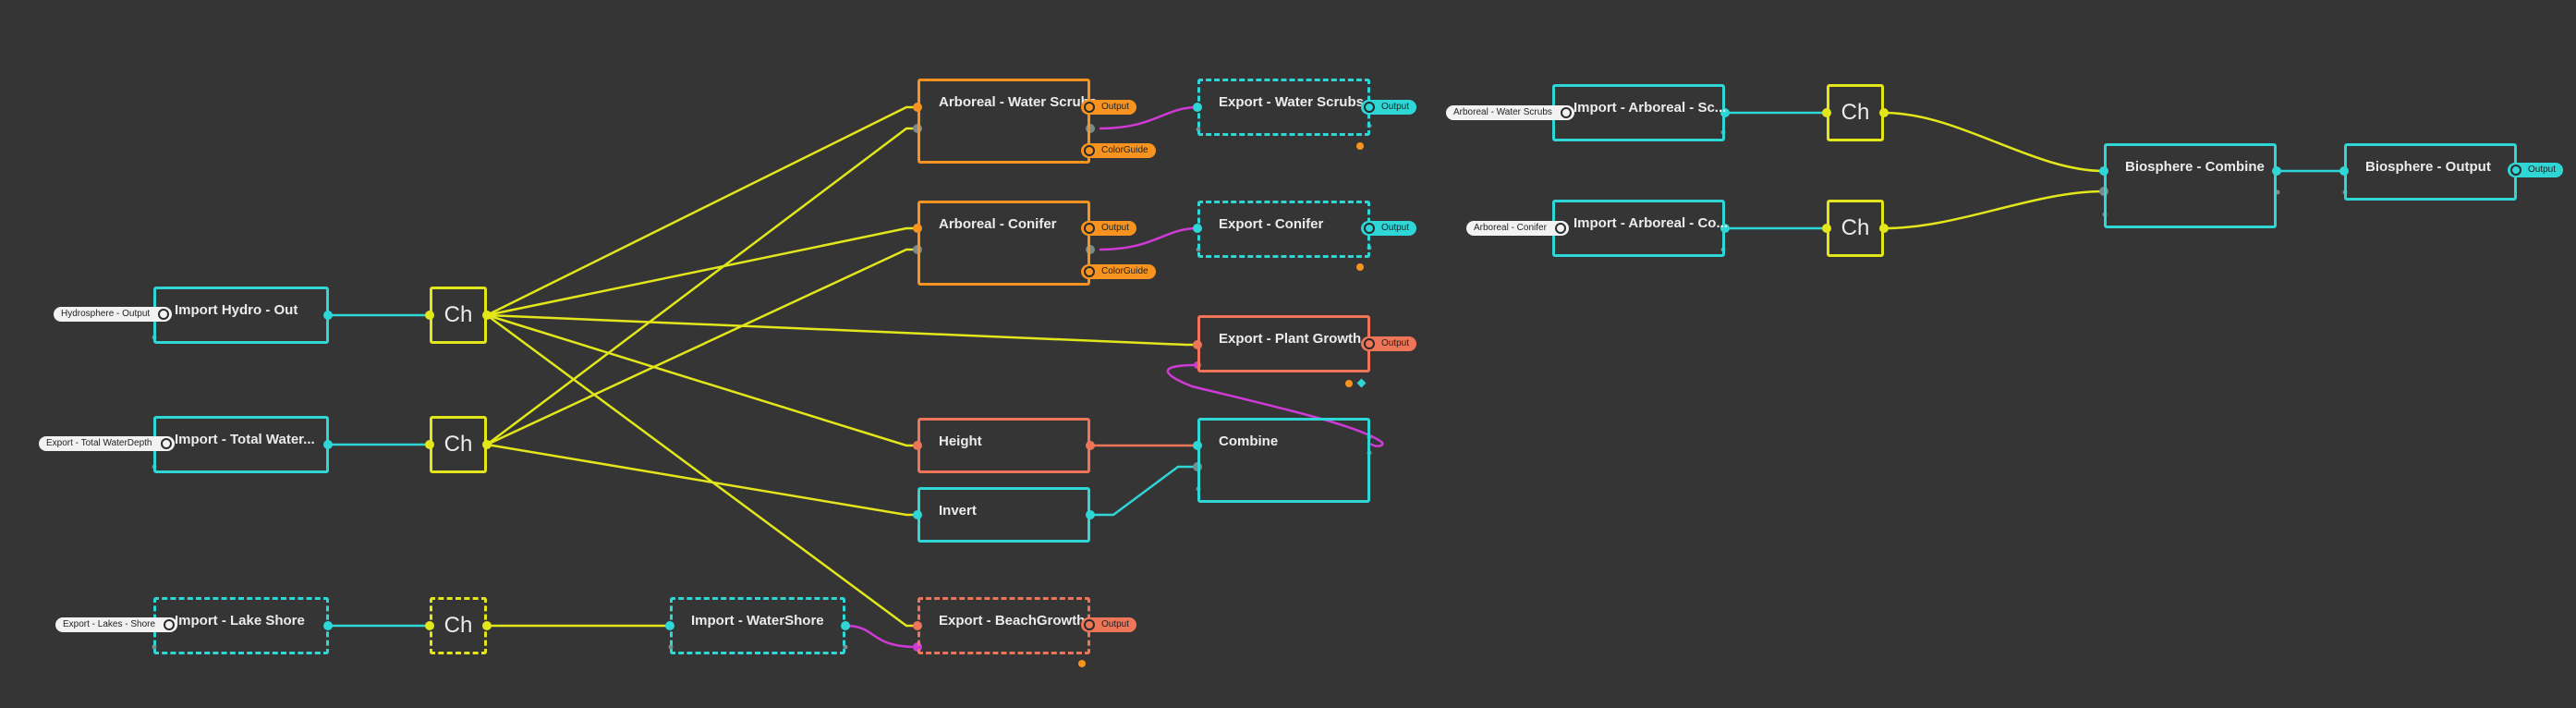  I want to click on node-title: Export - Plant Growth, so click(1290, 339).